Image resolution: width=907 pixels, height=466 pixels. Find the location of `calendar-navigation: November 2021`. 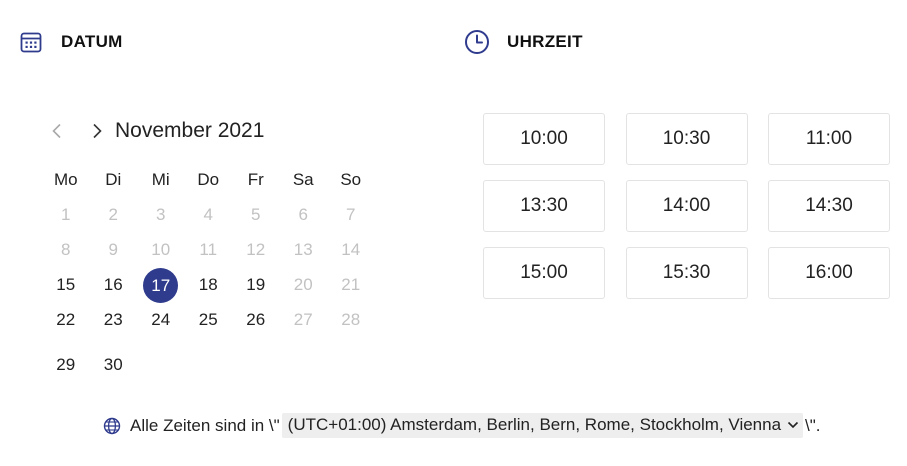

calendar-navigation: November 2021 is located at coordinates (154, 131).